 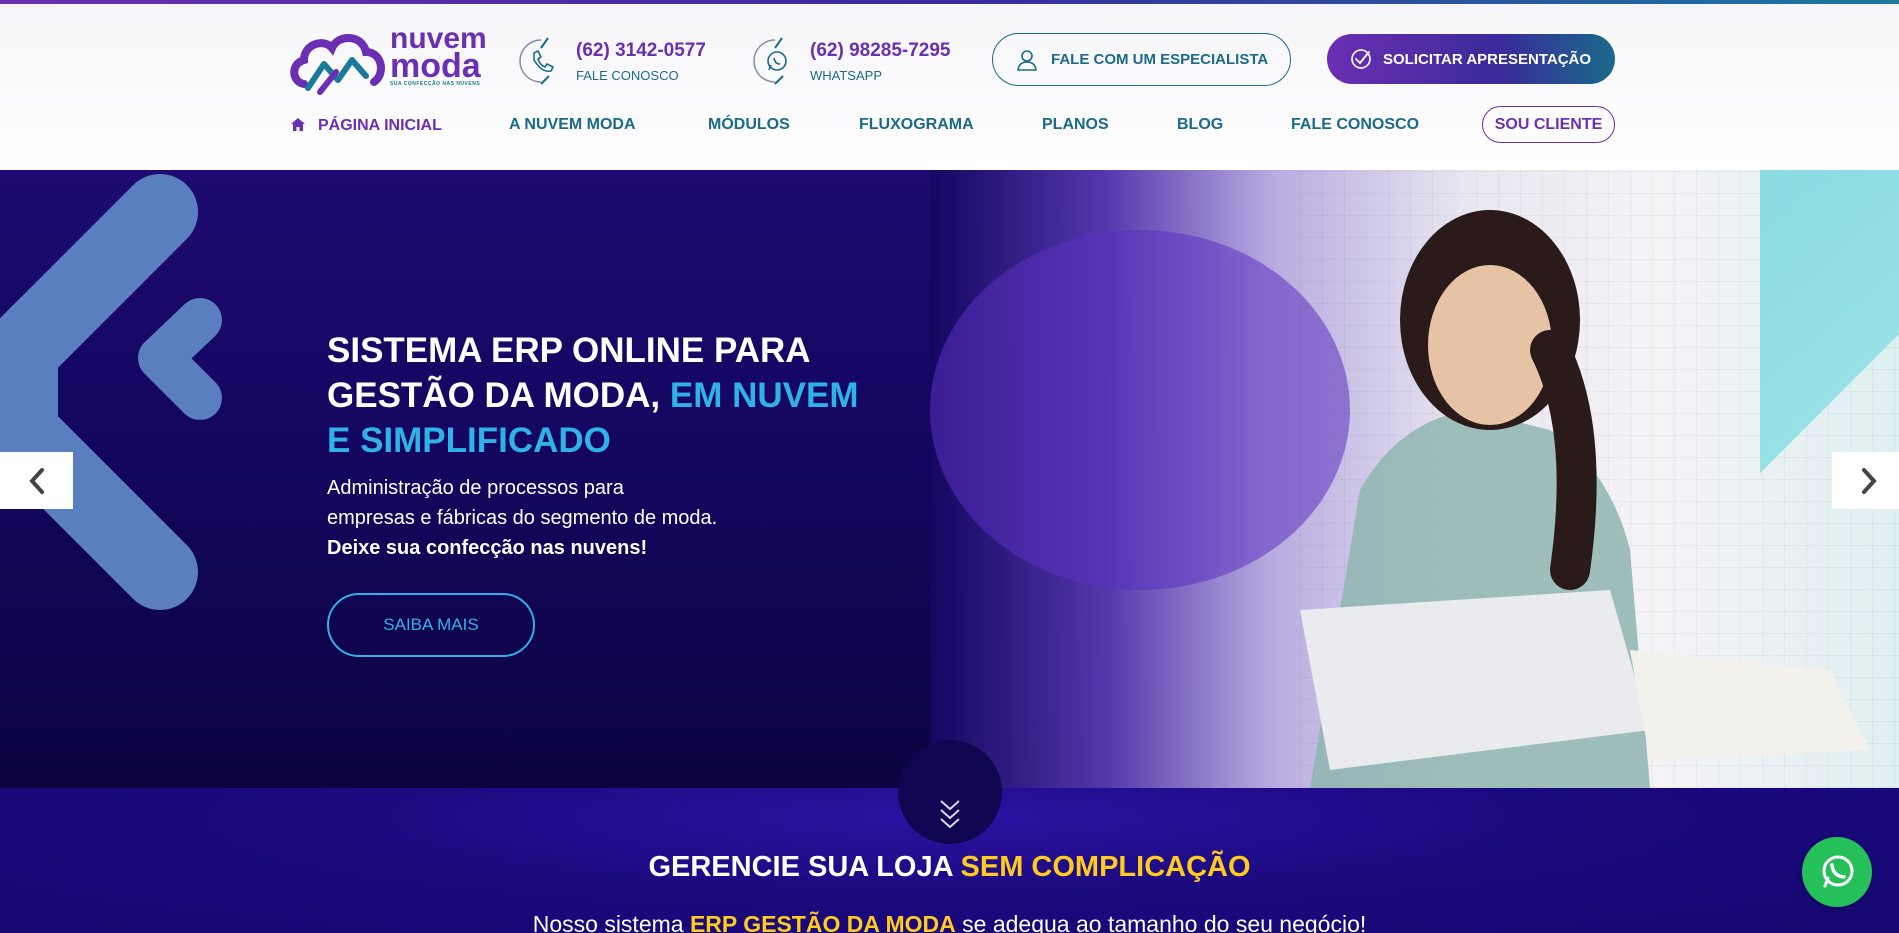 What do you see at coordinates (1160, 59) in the screenshot?
I see `specialist-button-label: FALE COM UM ESPECIALISTA` at bounding box center [1160, 59].